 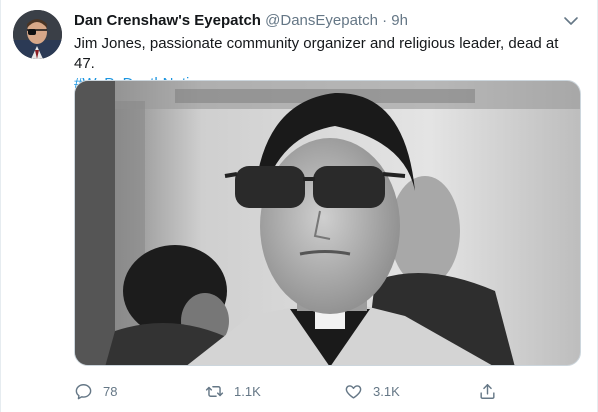 I want to click on avatar, so click(x=37, y=34).